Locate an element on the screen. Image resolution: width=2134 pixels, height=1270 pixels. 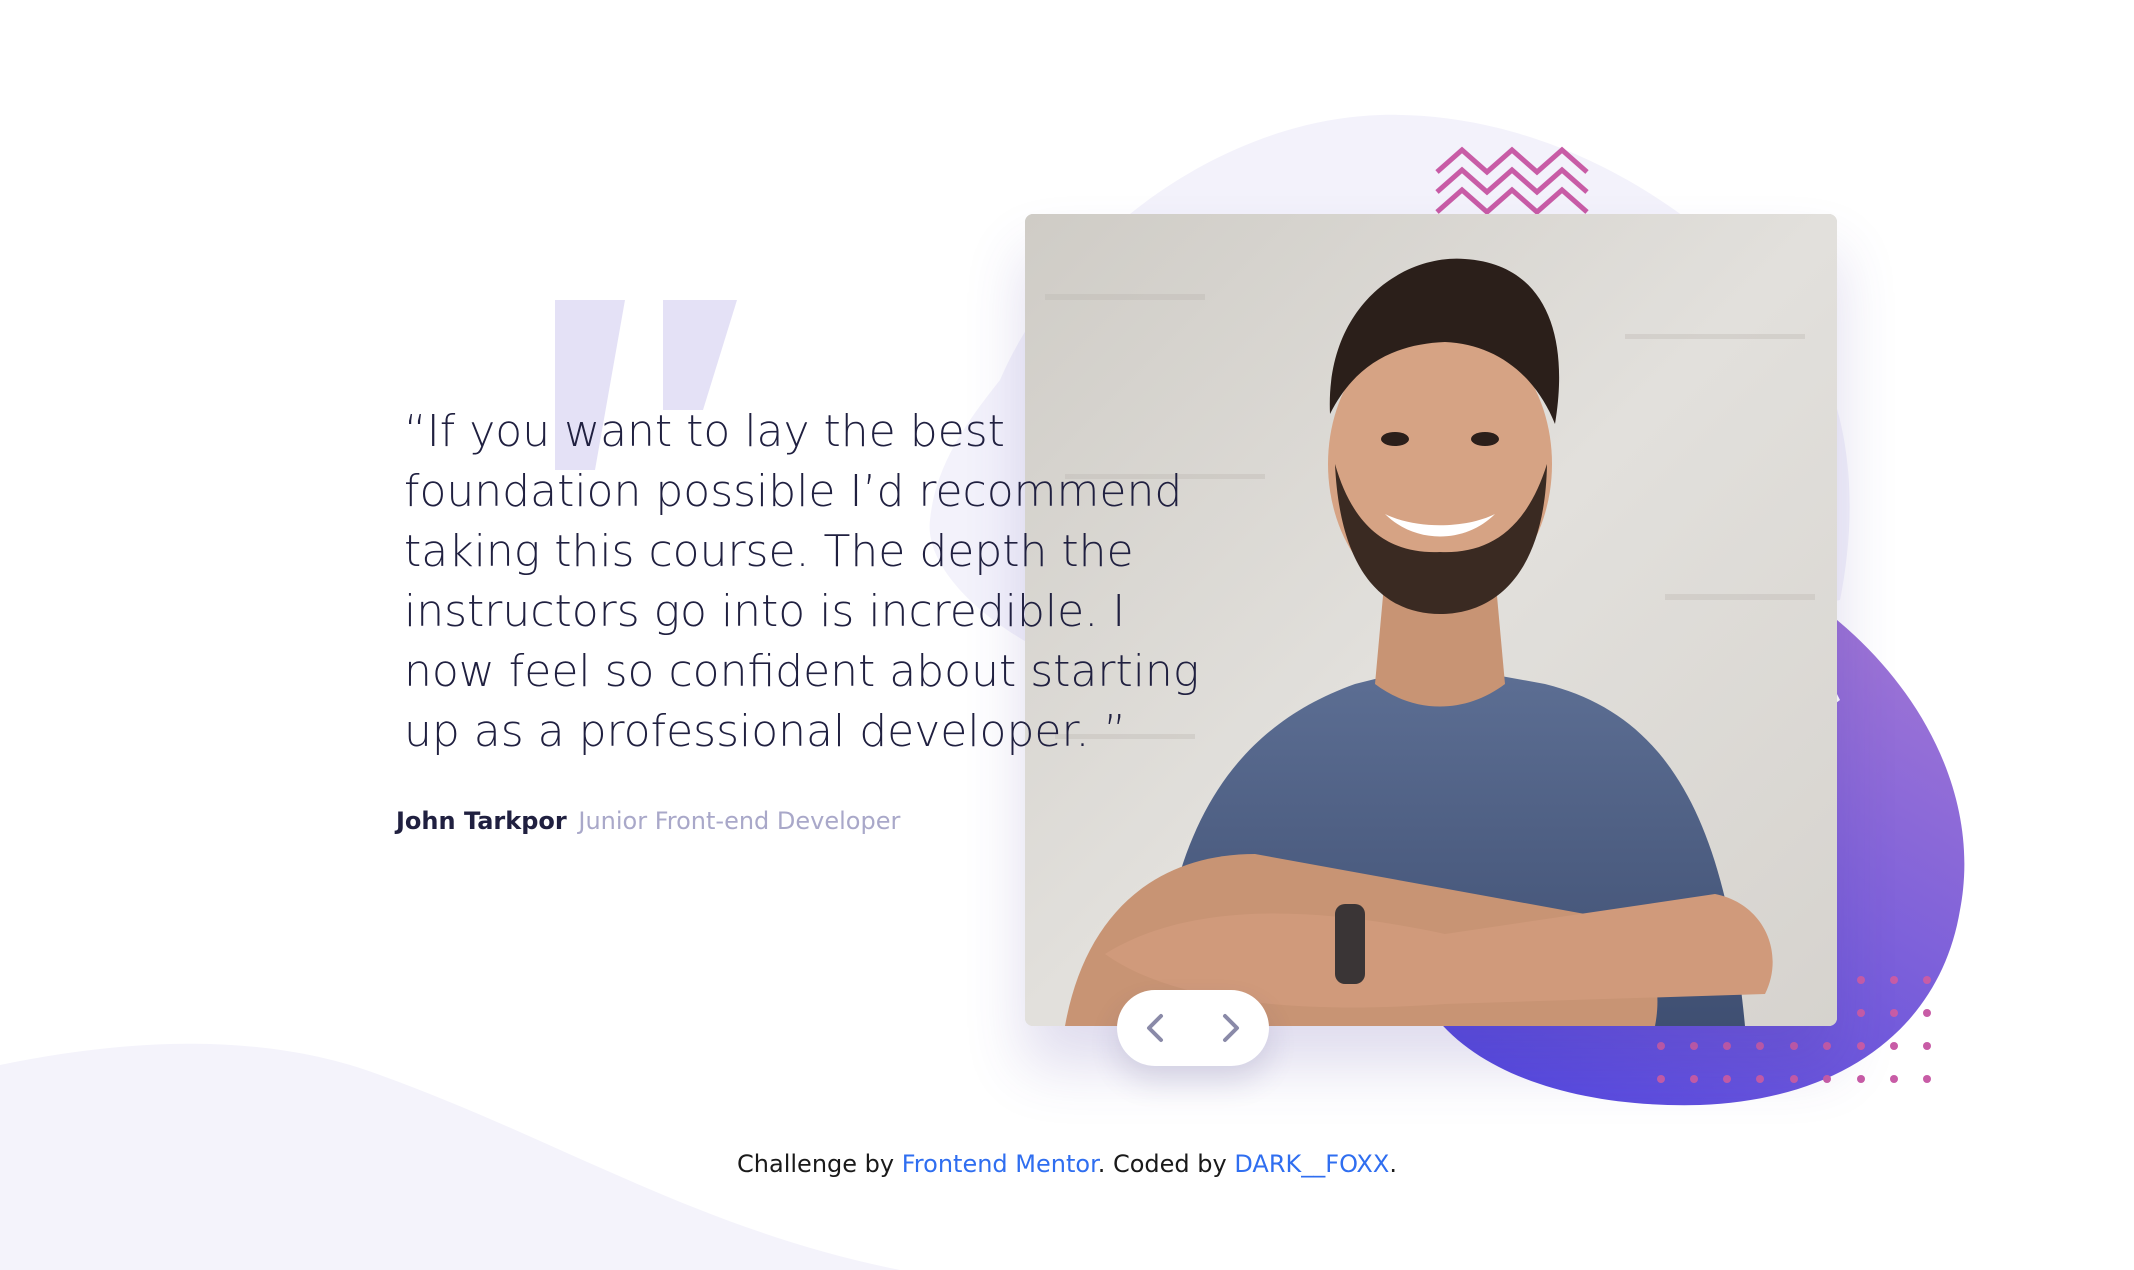
quote-line: instructors go into is incredible. I is located at coordinates (765, 611).